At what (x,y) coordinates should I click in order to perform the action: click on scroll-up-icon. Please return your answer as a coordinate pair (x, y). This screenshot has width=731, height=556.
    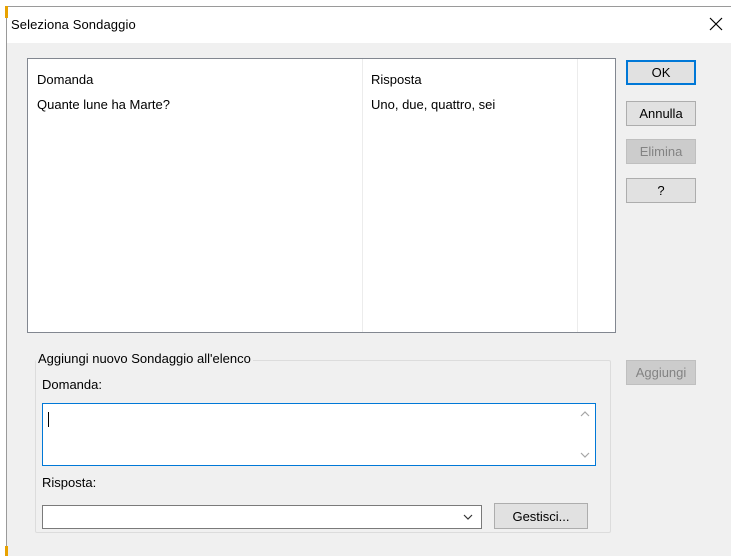
    Looking at the image, I should click on (585, 414).